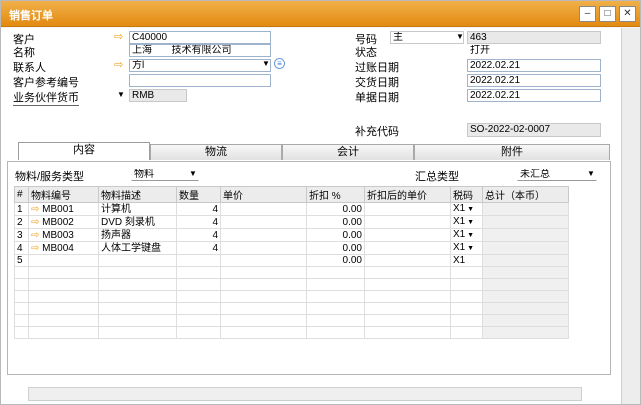 The width and height of the screenshot is (641, 405). I want to click on quantity-cell, so click(198, 260).